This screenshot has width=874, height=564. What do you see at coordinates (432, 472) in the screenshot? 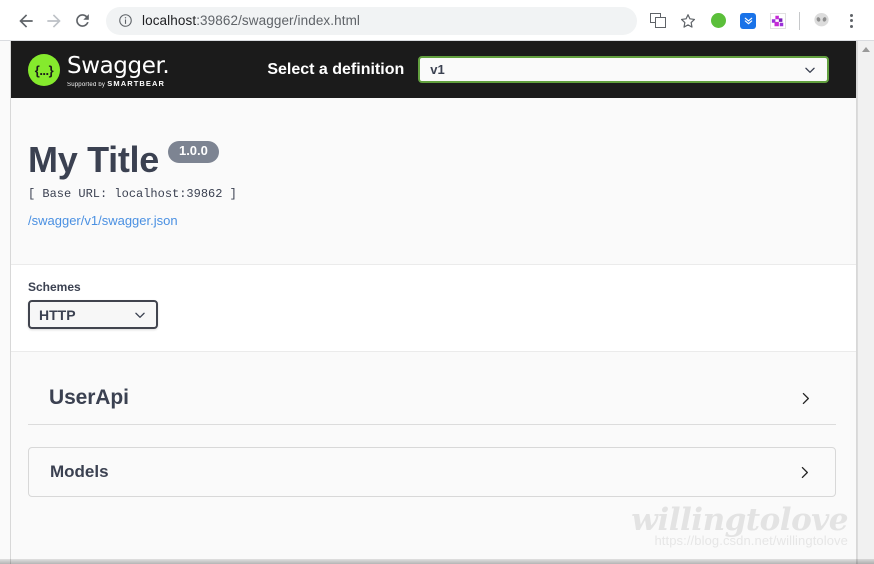
I see `models-section: Models` at bounding box center [432, 472].